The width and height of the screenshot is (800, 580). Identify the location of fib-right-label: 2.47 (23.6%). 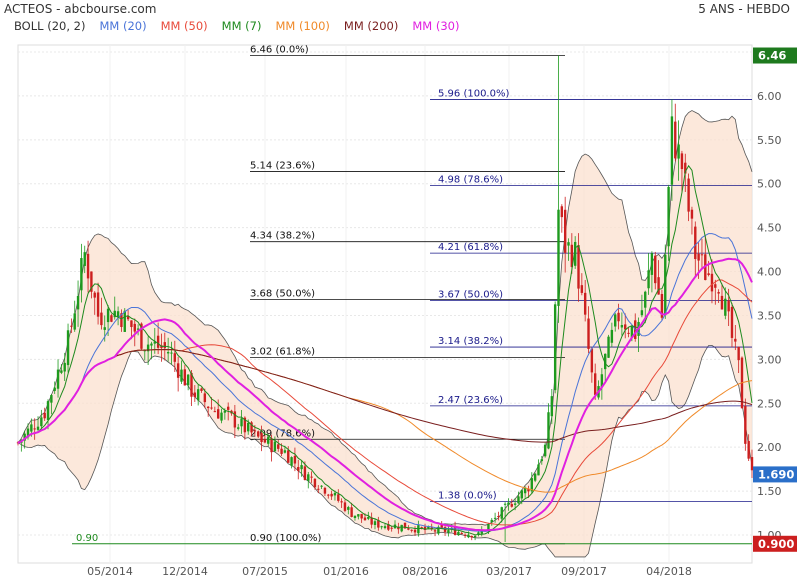
(470, 400).